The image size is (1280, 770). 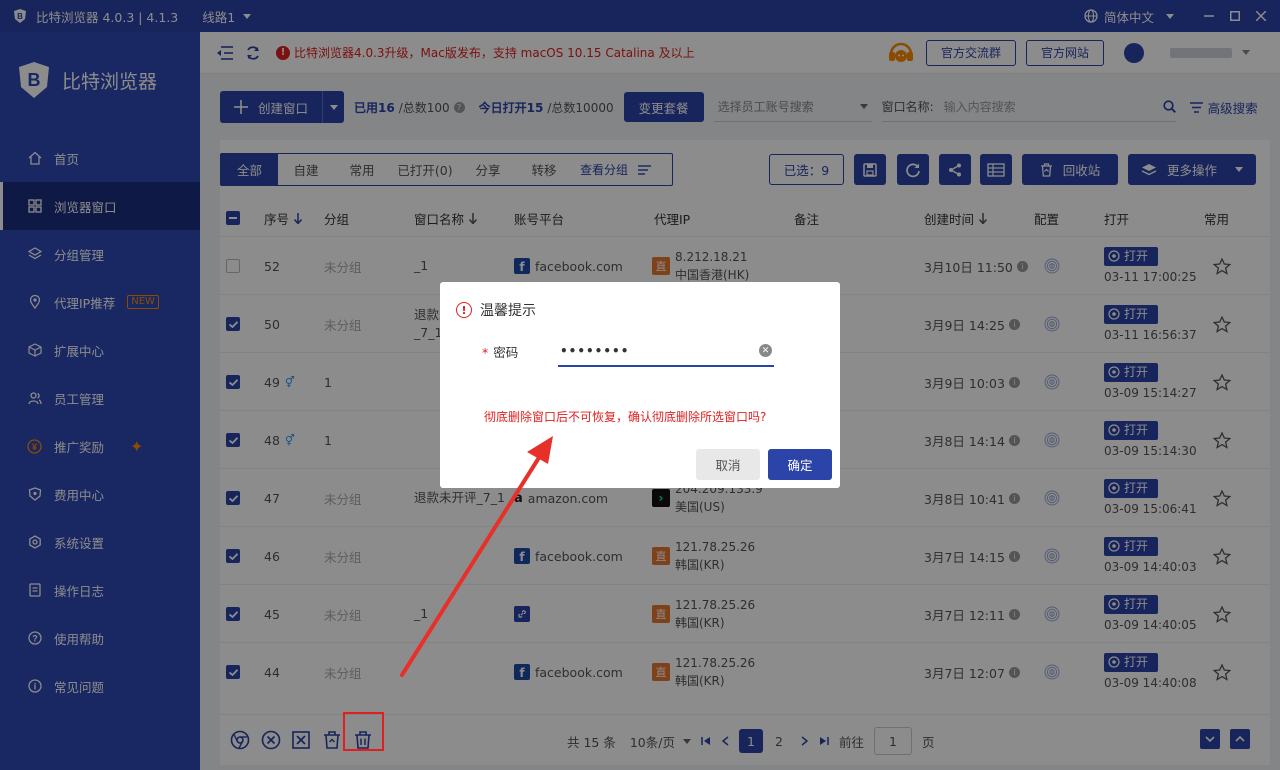 What do you see at coordinates (506, 352) in the screenshot?
I see `password-label-text: 密码` at bounding box center [506, 352].